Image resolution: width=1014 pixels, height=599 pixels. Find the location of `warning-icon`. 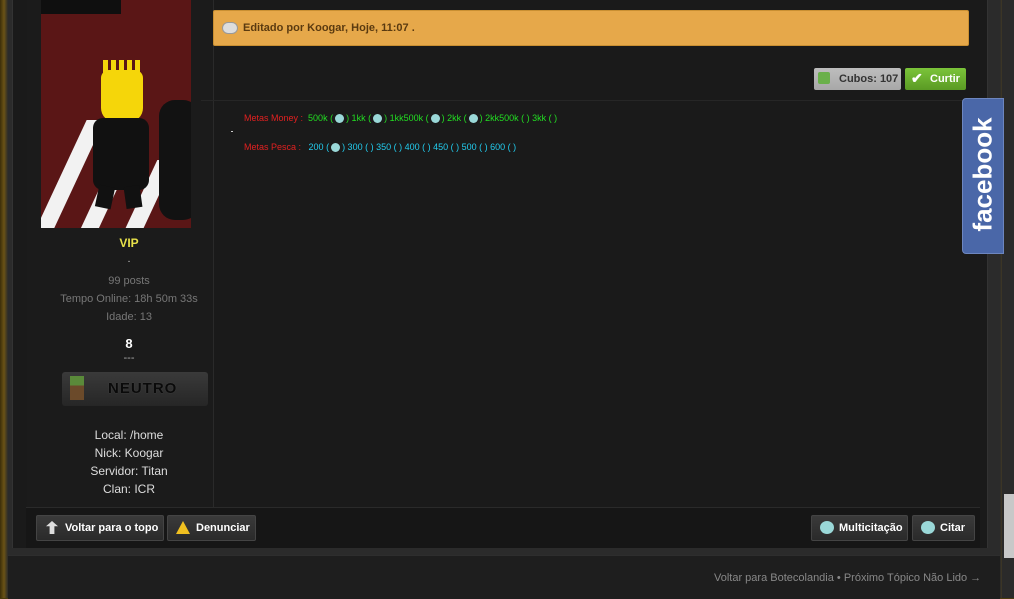

warning-icon is located at coordinates (183, 527).